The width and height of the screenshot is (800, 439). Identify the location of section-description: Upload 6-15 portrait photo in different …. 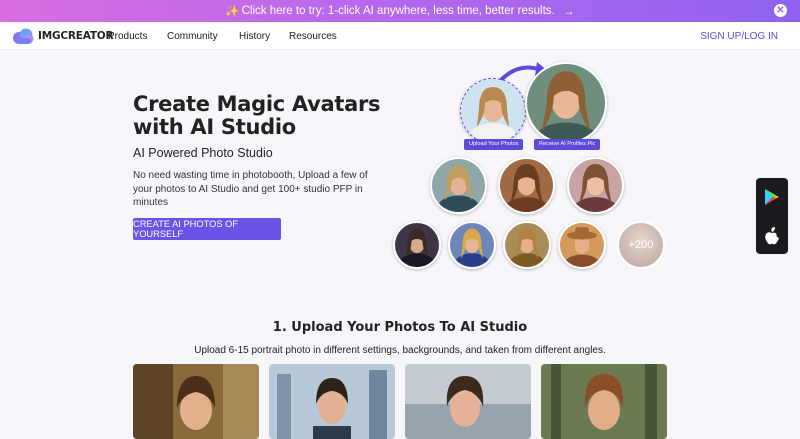
(400, 350).